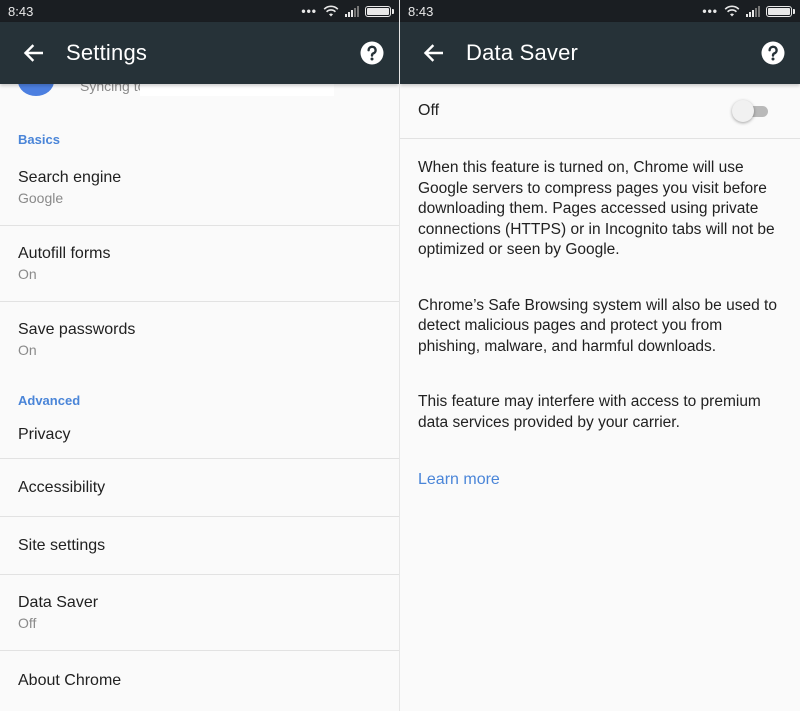 Image resolution: width=800 pixels, height=711 pixels. Describe the element at coordinates (49, 400) in the screenshot. I see `section-header-advanced: Advanced` at that location.